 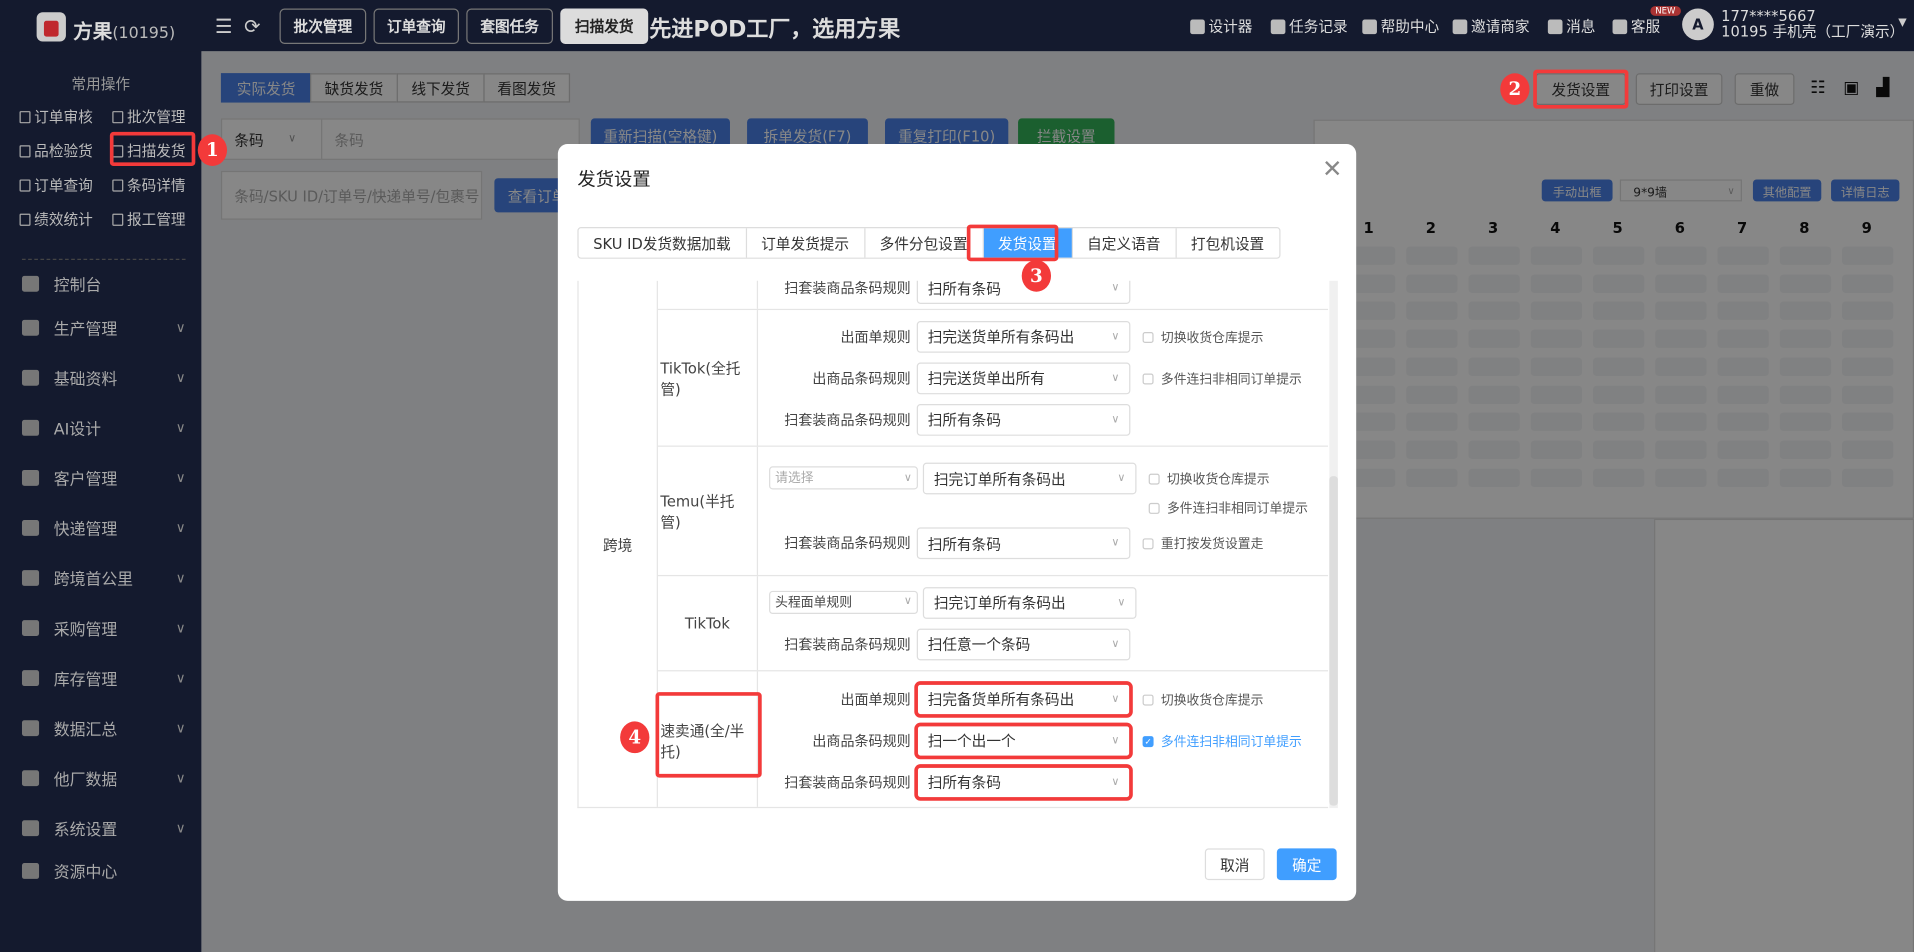 I want to click on sidebar-item-8: 库存管理 ∨, so click(x=103, y=678).